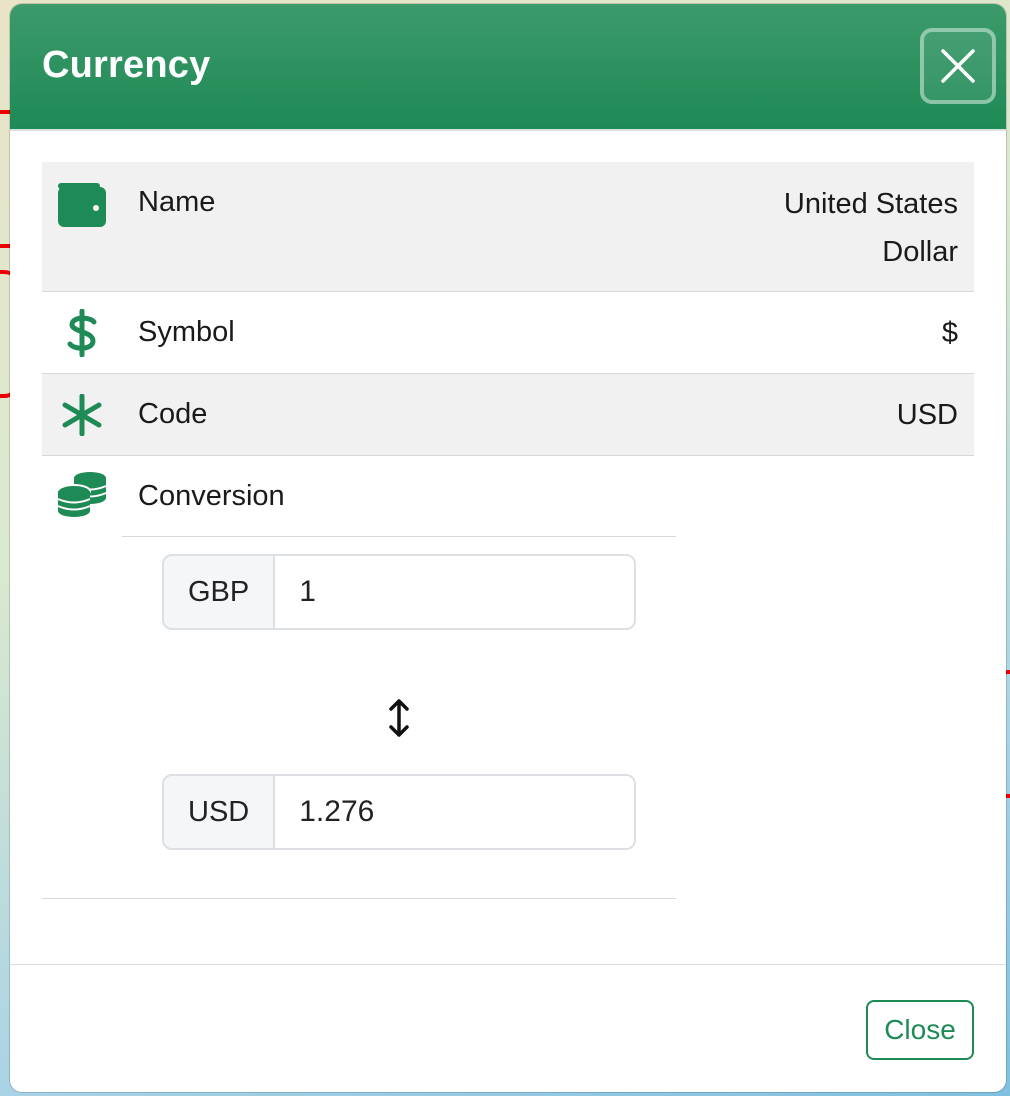 The width and height of the screenshot is (1010, 1096). What do you see at coordinates (920, 1030) in the screenshot?
I see `close-button: Close` at bounding box center [920, 1030].